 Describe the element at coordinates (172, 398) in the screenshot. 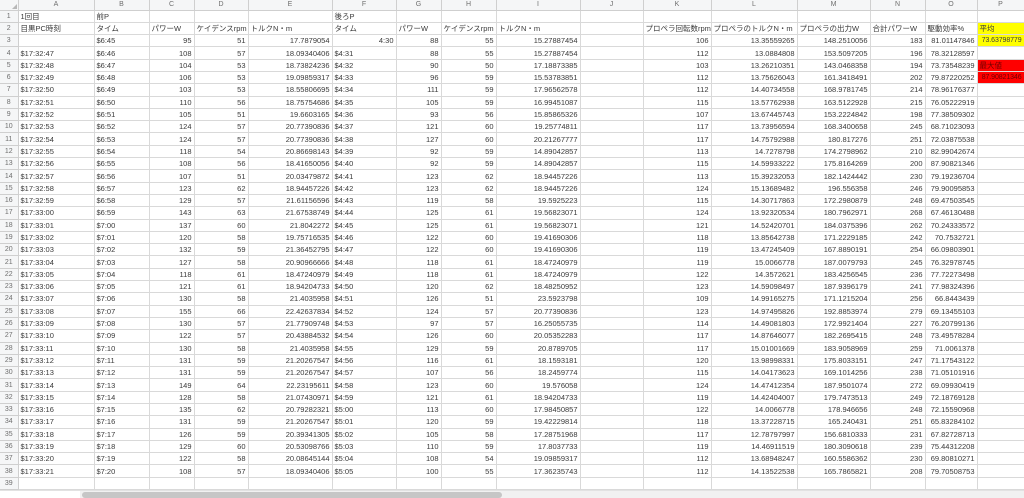

I see `cell-C32: 128` at that location.